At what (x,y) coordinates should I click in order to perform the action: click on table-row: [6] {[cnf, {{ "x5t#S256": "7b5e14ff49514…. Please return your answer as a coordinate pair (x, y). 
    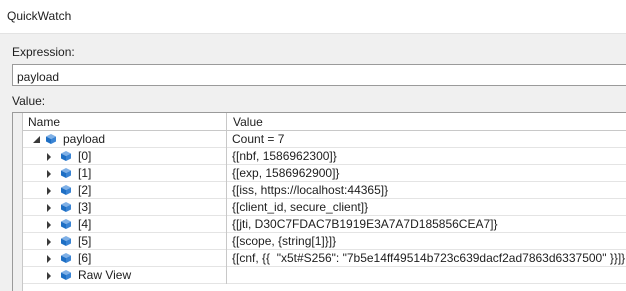
    Looking at the image, I should click on (324, 258).